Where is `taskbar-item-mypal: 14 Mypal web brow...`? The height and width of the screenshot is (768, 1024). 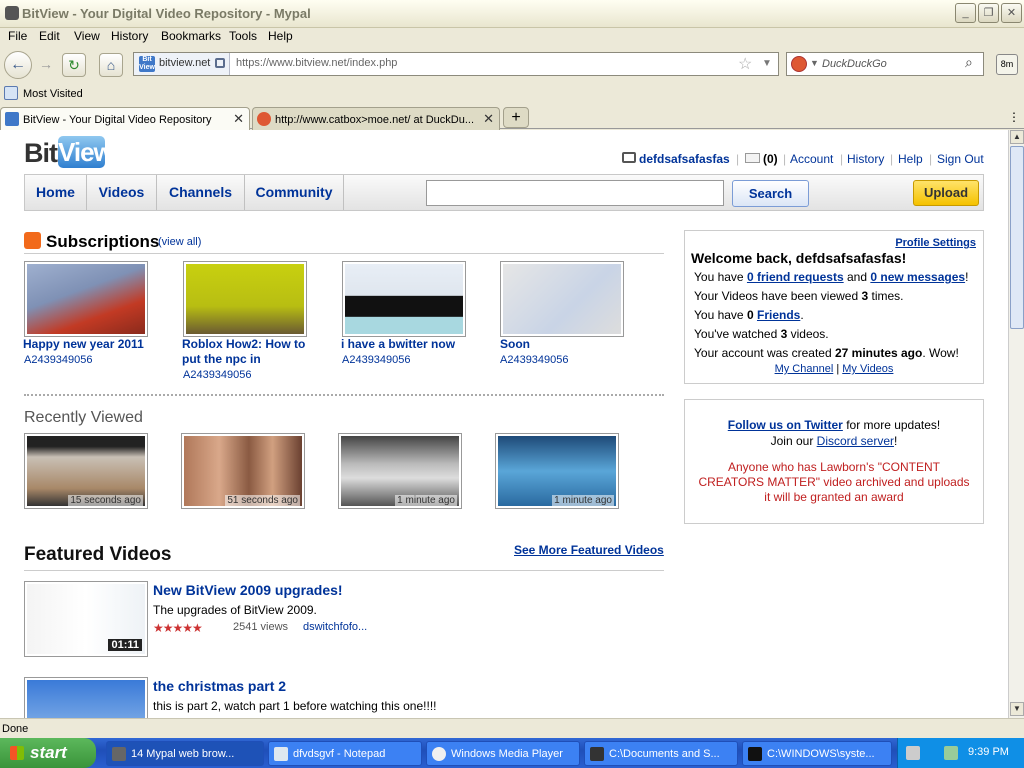 taskbar-item-mypal: 14 Mypal web brow... is located at coordinates (185, 753).